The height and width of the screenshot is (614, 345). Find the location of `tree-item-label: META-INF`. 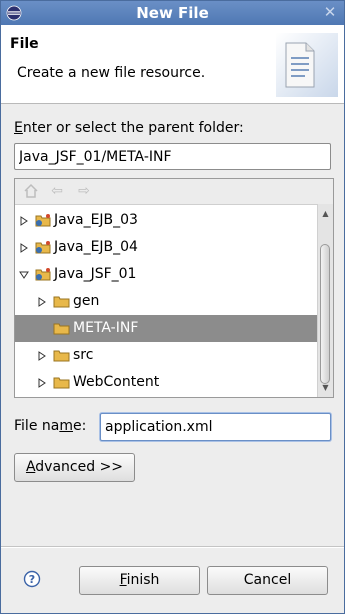

tree-item-label: META-INF is located at coordinates (106, 328).